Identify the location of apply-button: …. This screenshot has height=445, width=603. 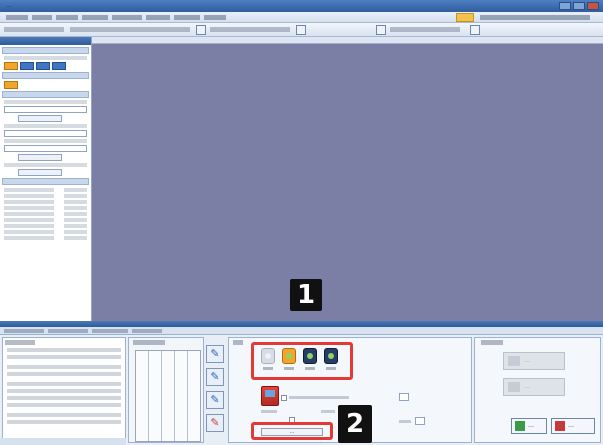
(292, 432).